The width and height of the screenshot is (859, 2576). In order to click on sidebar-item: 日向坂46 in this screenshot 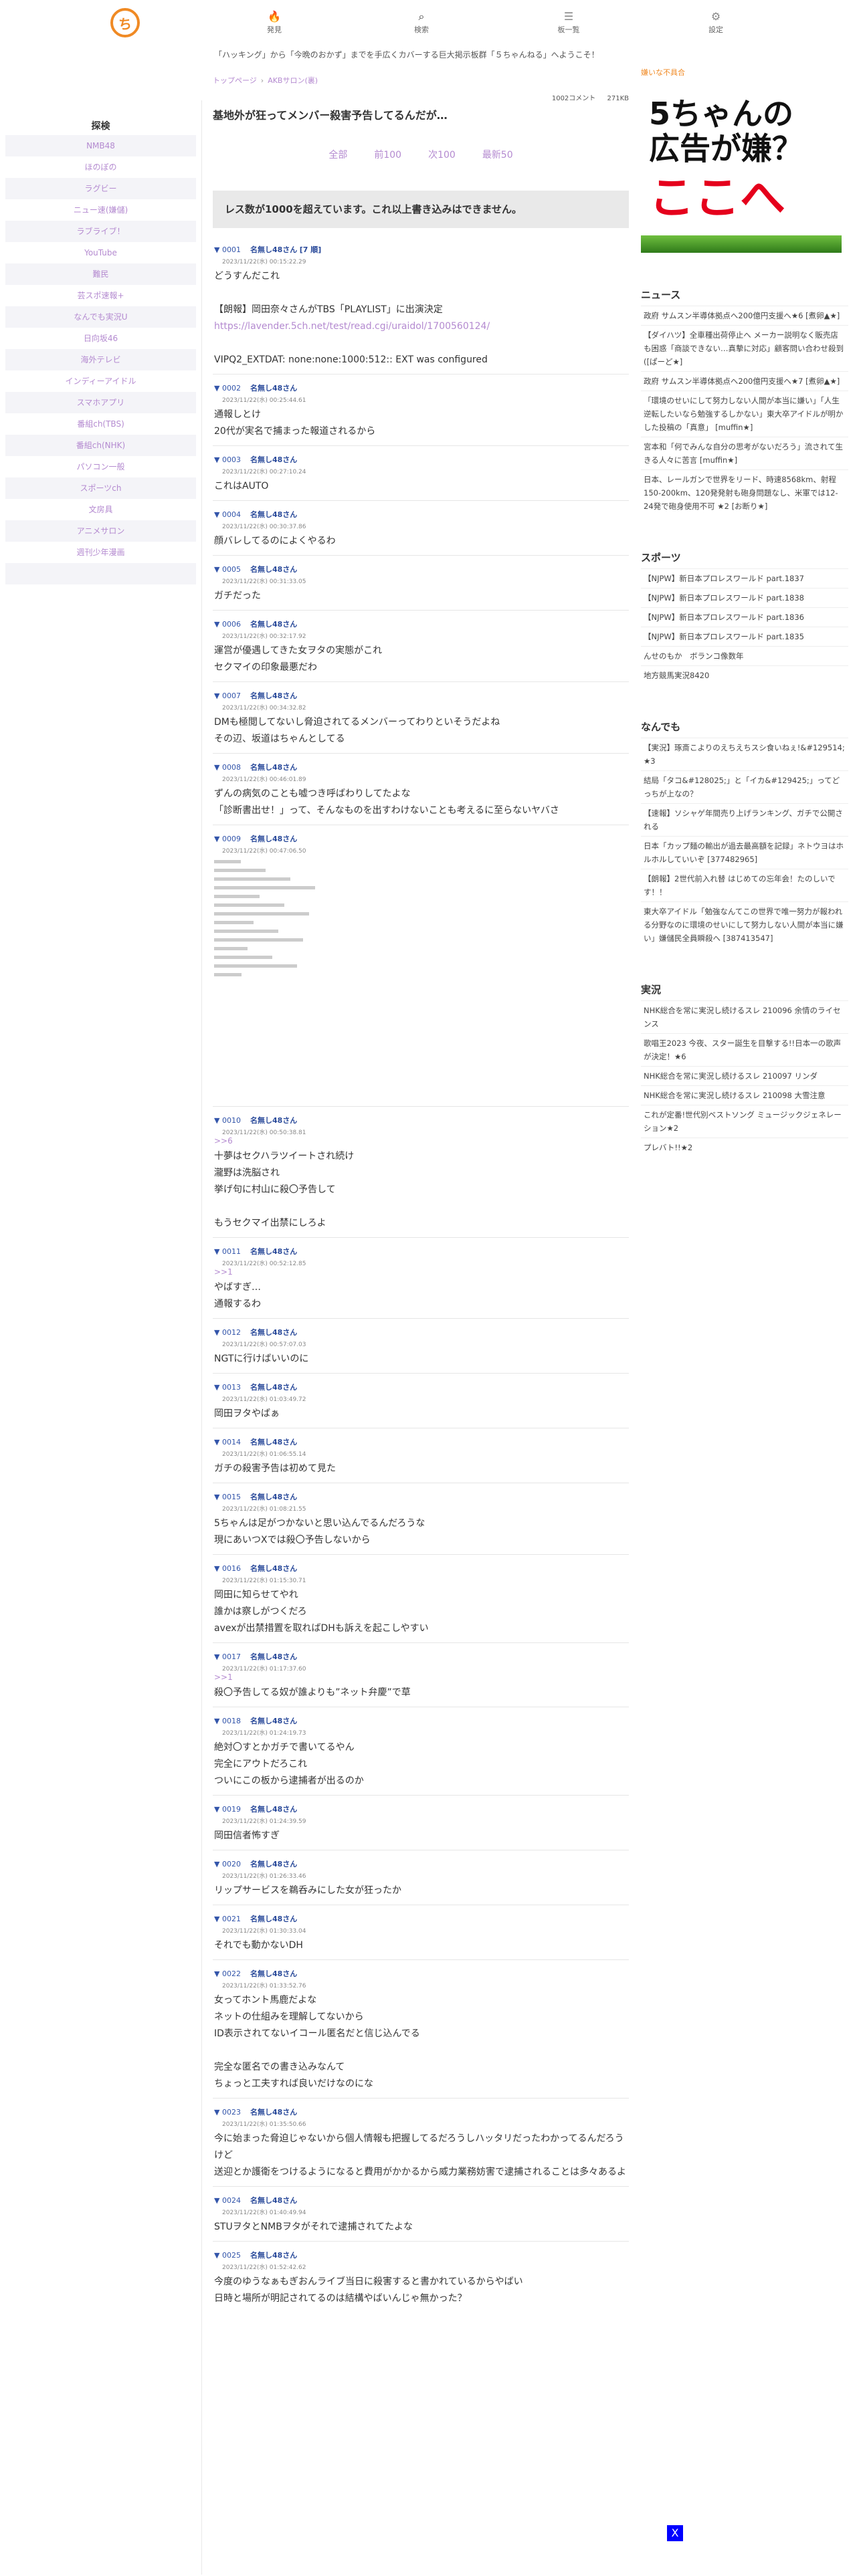, I will do `click(101, 338)`.